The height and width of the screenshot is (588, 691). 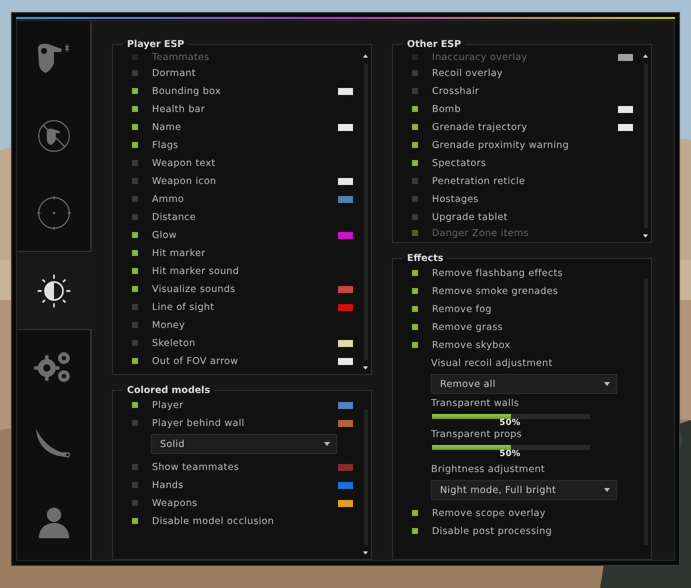 I want to click on option-label: Hit marker sound, so click(x=196, y=271).